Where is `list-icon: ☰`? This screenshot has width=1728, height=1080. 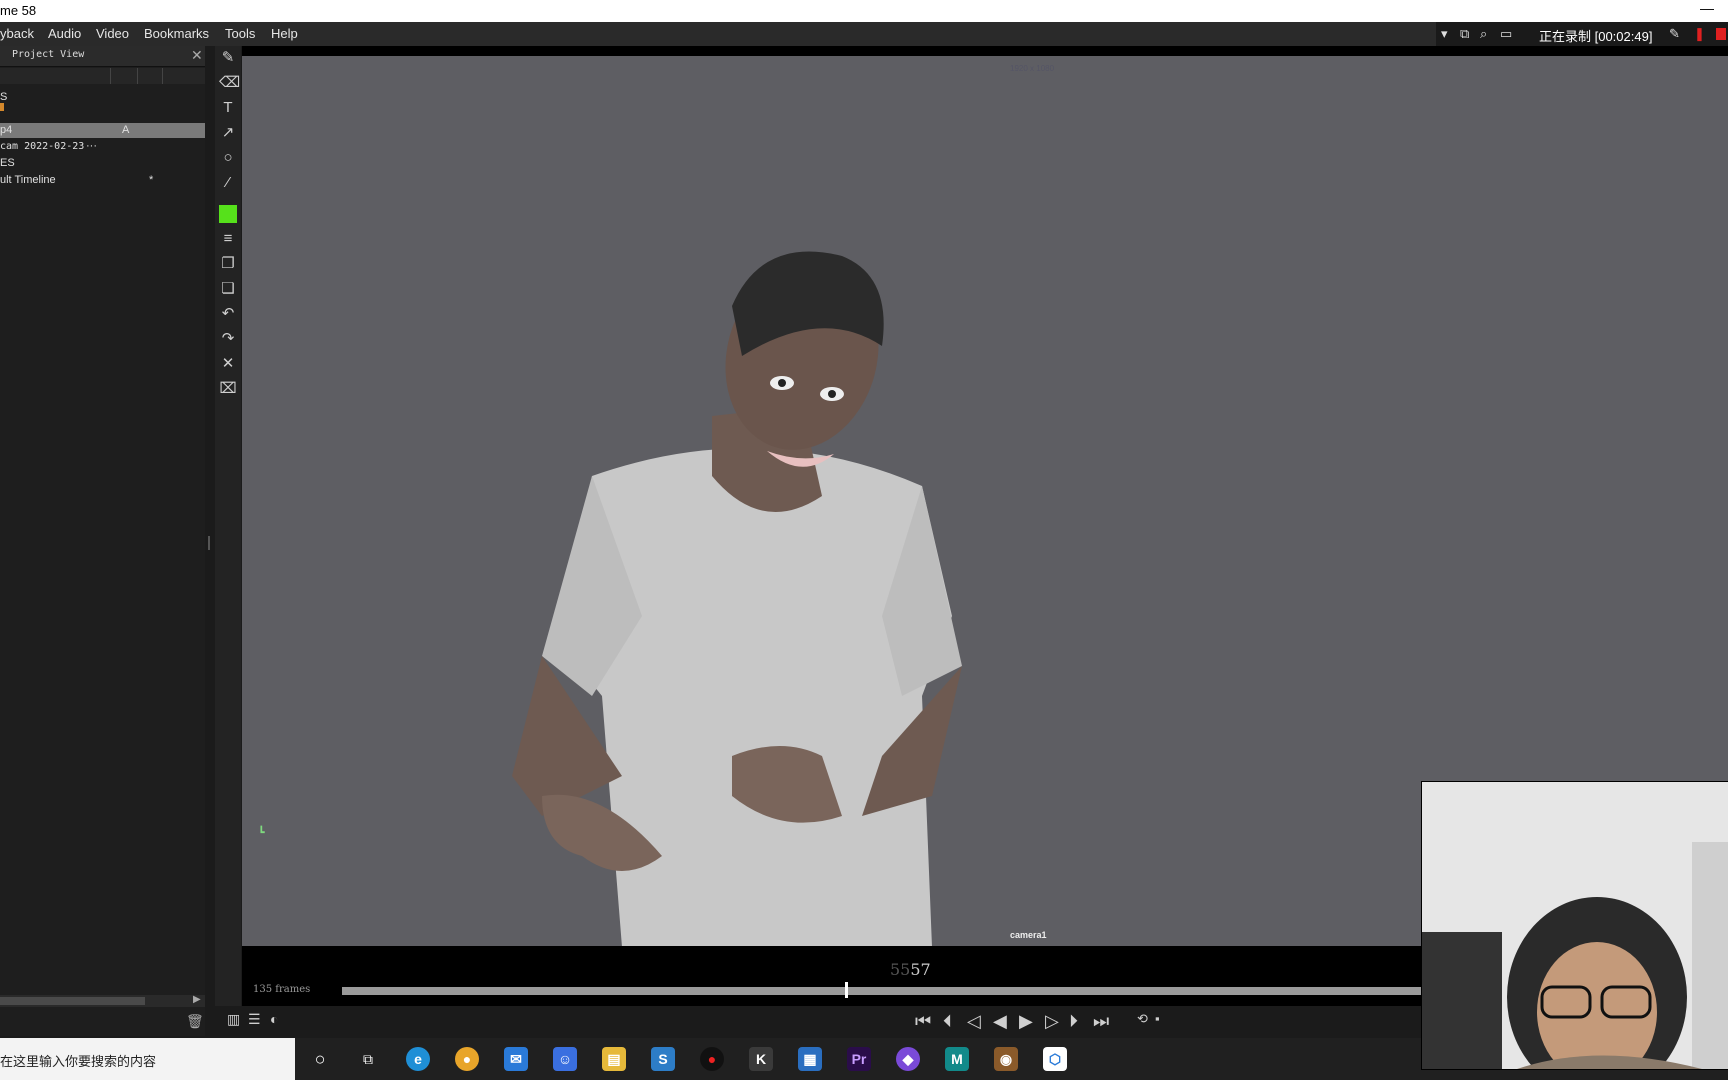 list-icon: ☰ is located at coordinates (254, 1019).